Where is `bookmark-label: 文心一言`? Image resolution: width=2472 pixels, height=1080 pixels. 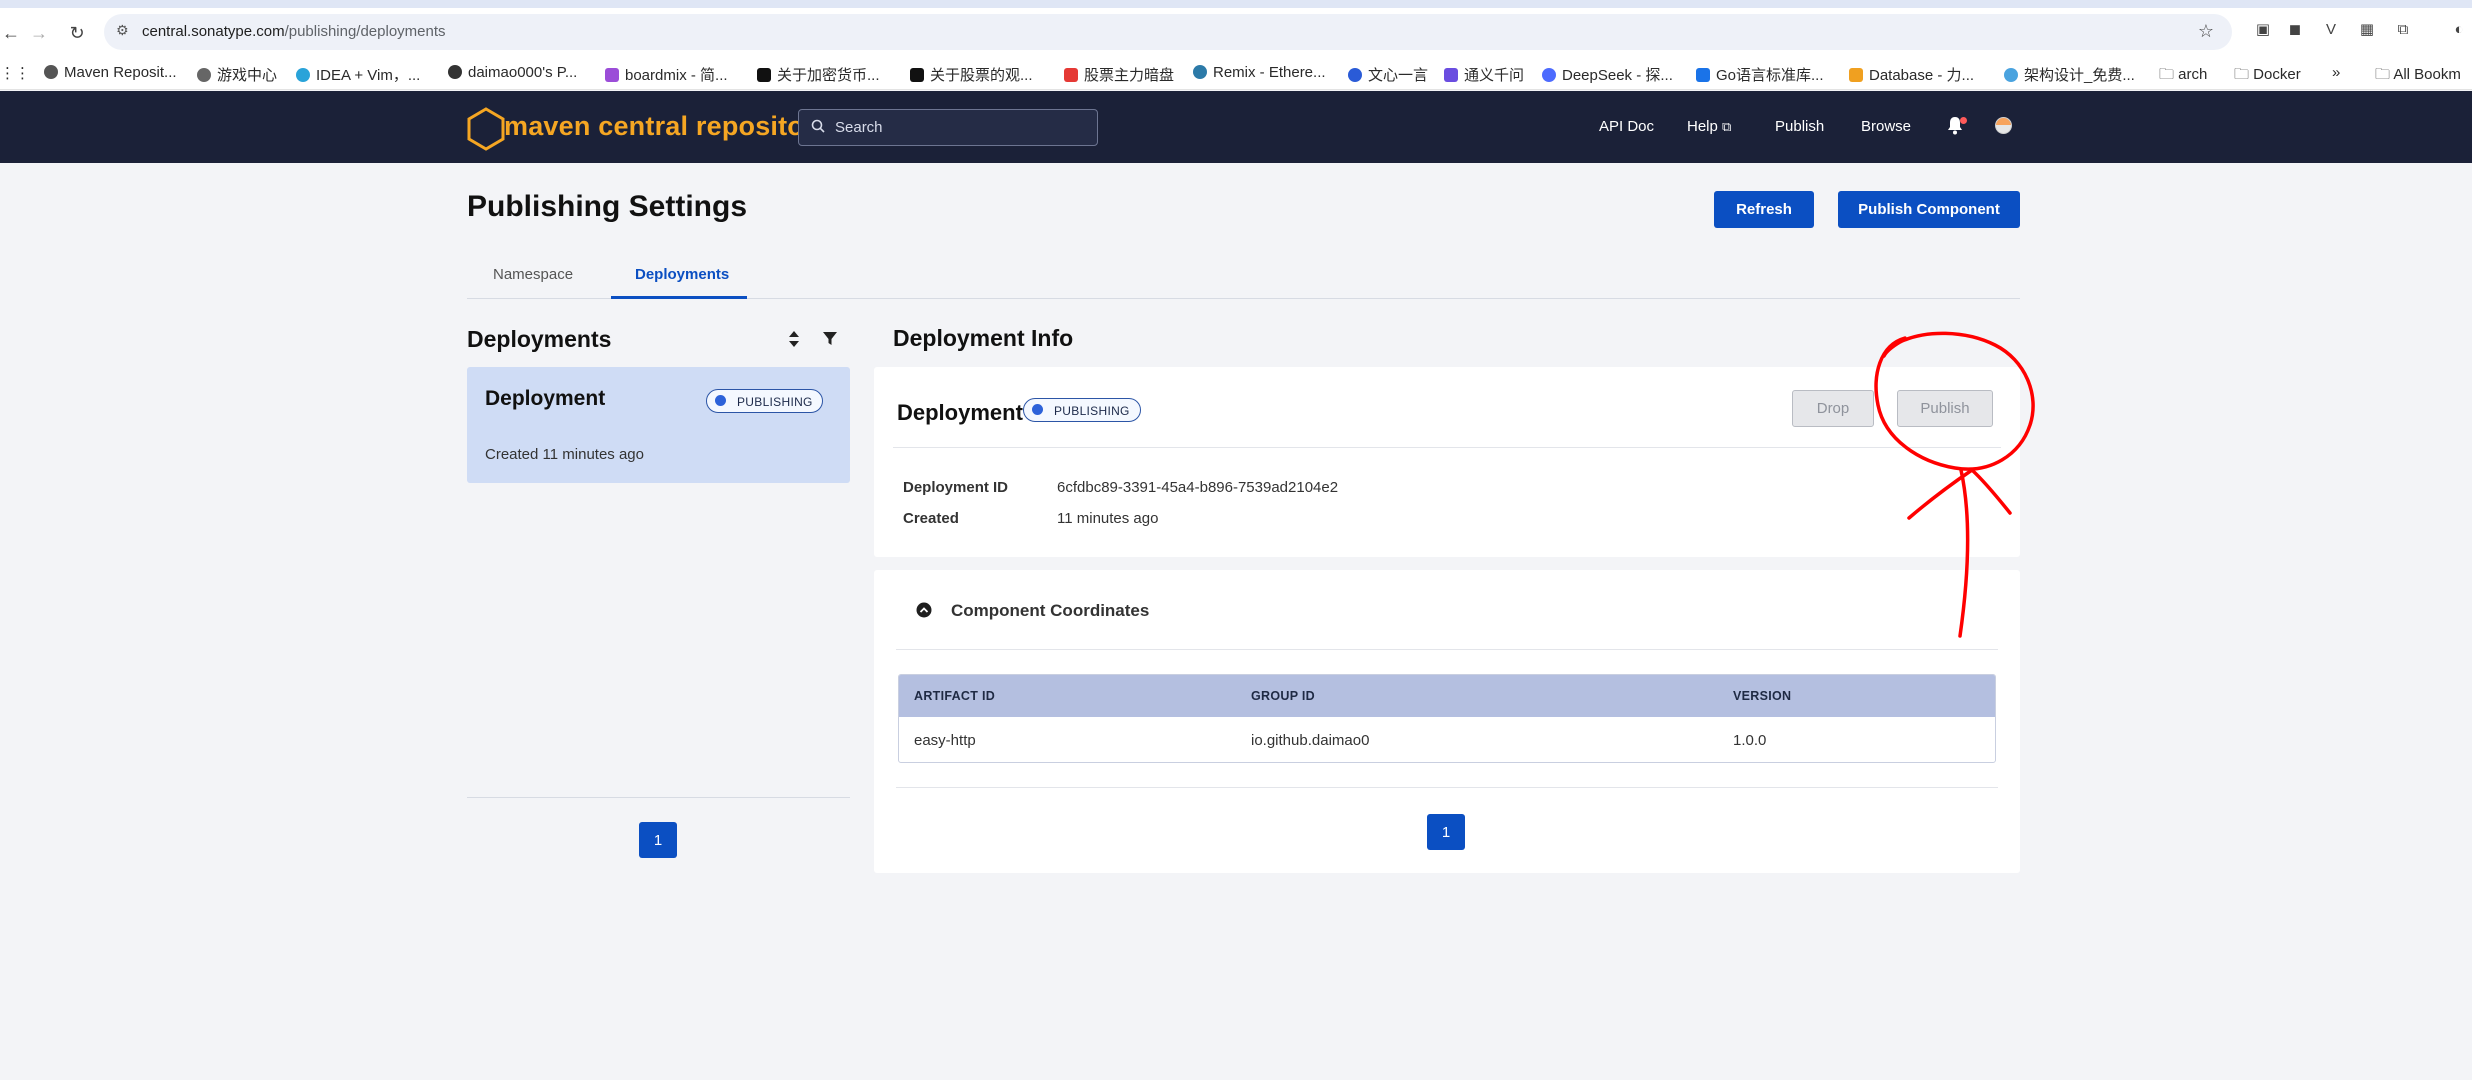 bookmark-label: 文心一言 is located at coordinates (1398, 75).